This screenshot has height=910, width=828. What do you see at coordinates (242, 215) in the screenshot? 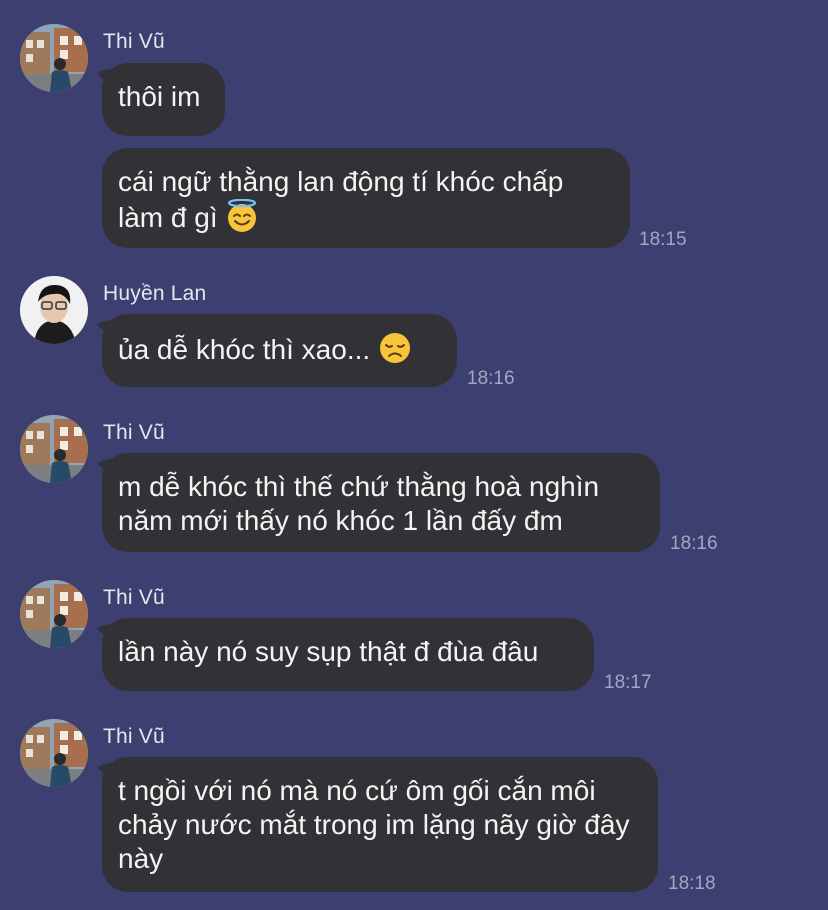
I see `smiling-face-with-halo-icon` at bounding box center [242, 215].